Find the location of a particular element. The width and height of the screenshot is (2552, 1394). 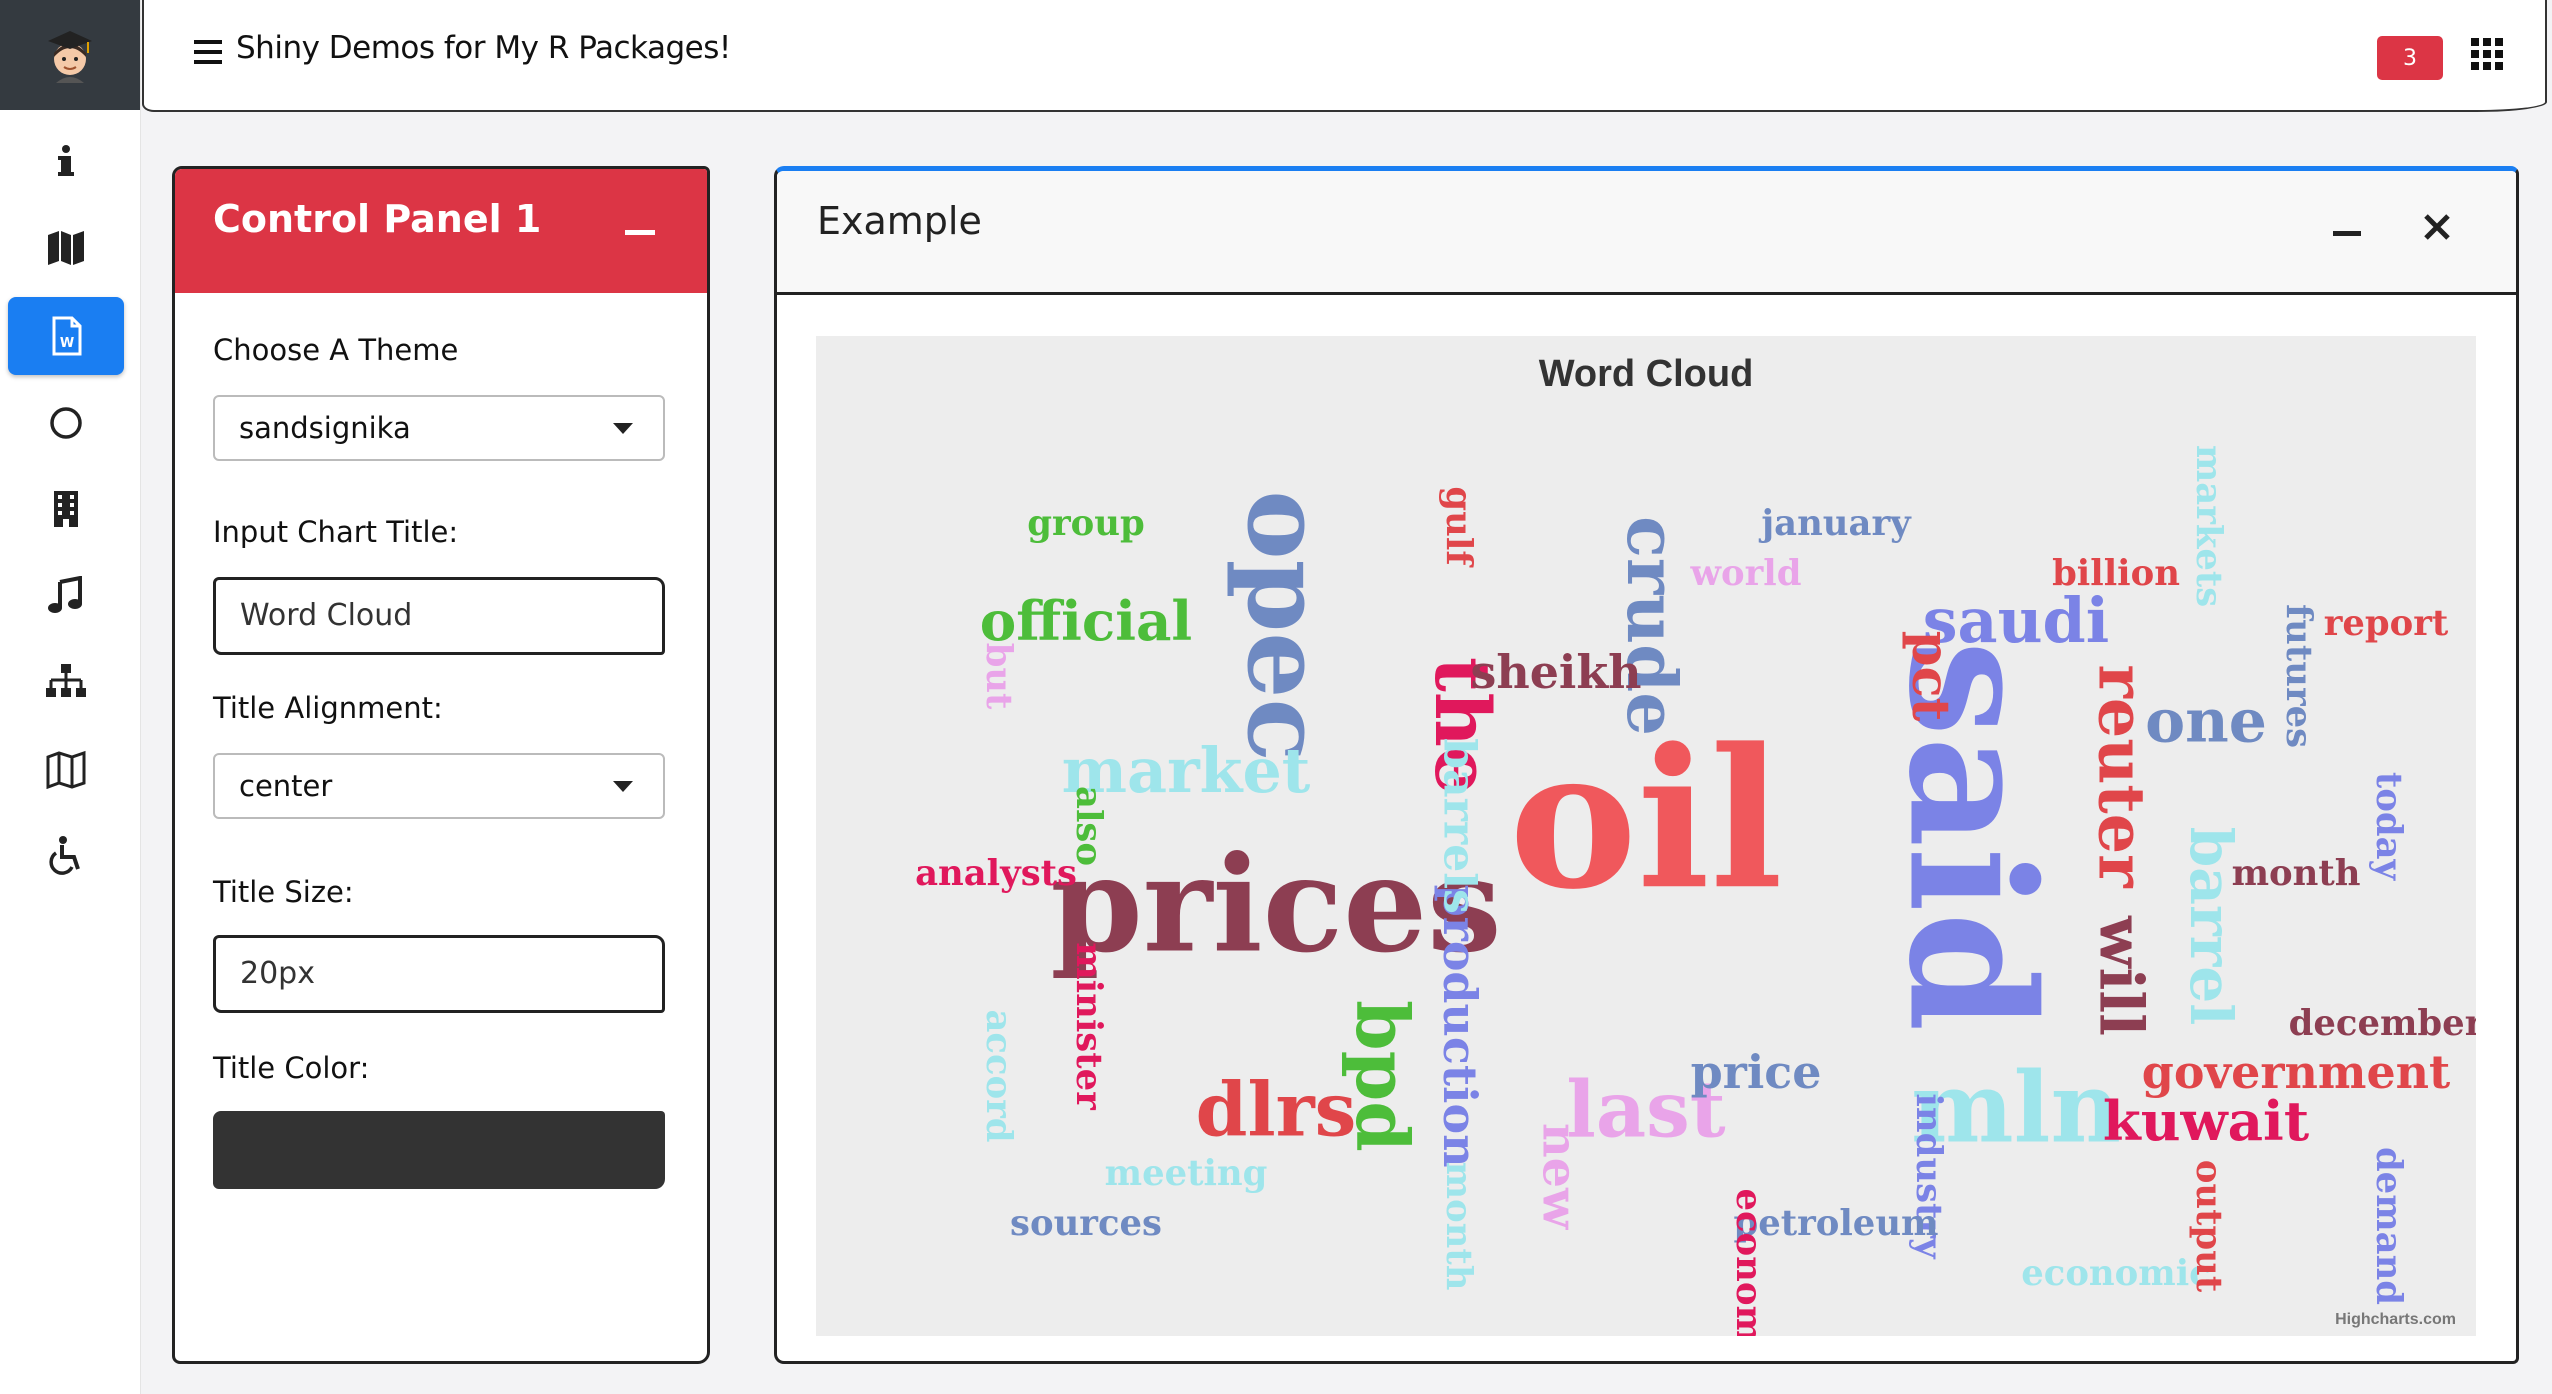

wordcloud-word: december is located at coordinates (2382, 1023).